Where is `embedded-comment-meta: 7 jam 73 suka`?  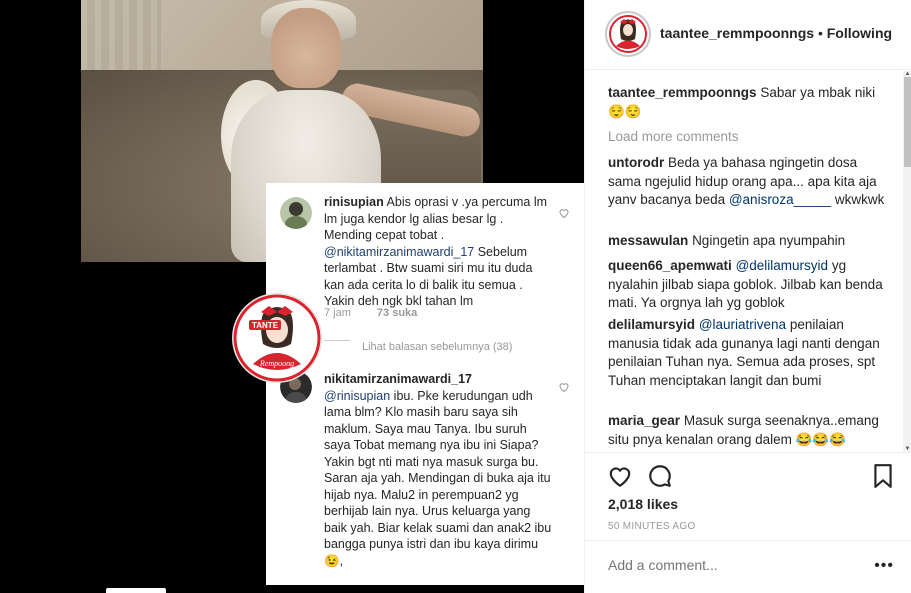 embedded-comment-meta: 7 jam 73 suka is located at coordinates (371, 313).